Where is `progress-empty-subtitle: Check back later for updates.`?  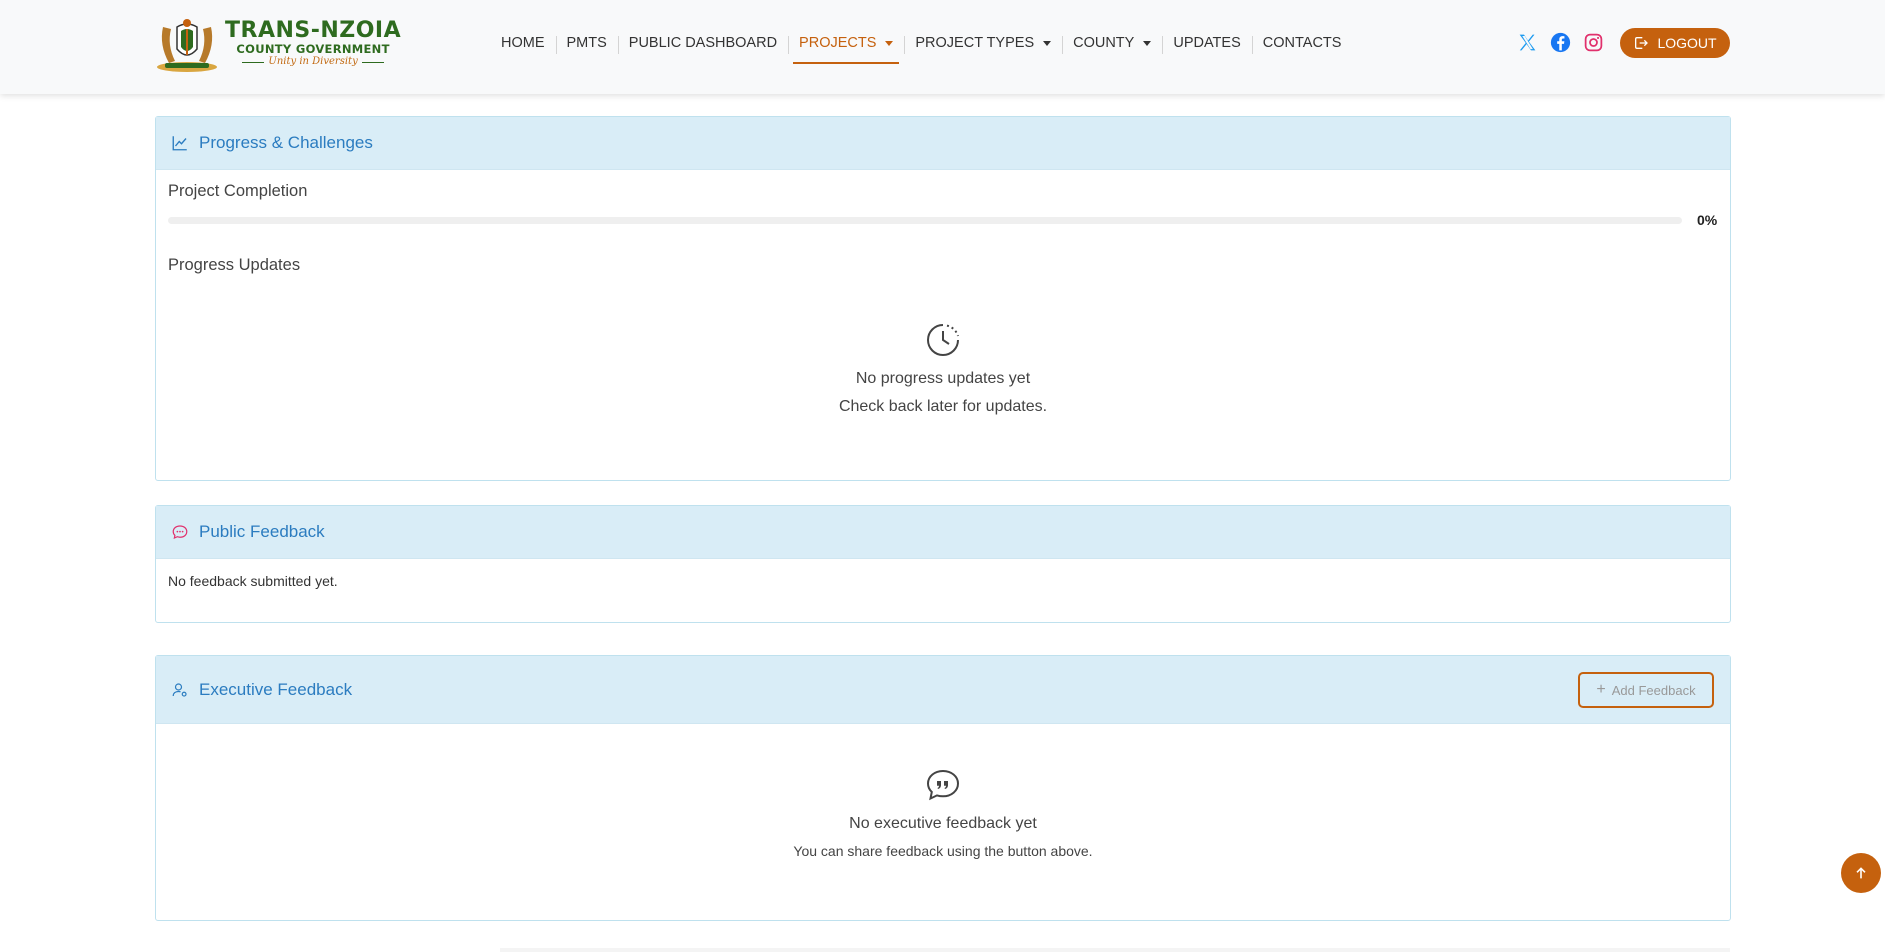 progress-empty-subtitle: Check back later for updates. is located at coordinates (943, 406).